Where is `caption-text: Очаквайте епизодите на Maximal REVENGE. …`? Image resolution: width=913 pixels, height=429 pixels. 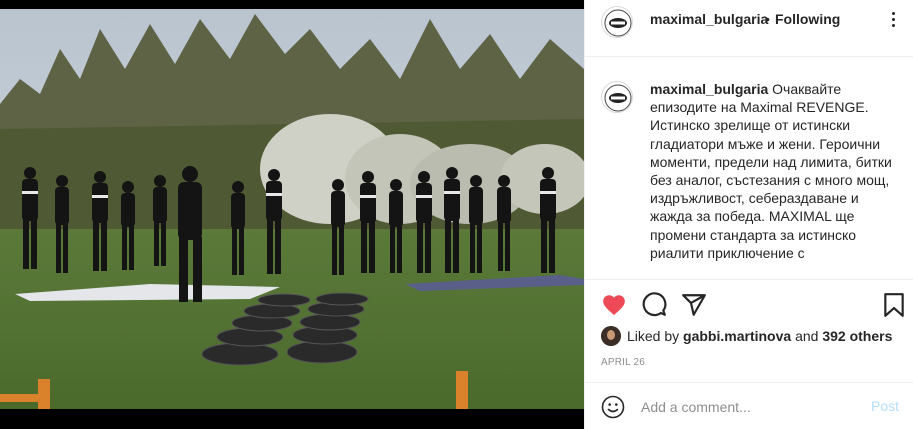 caption-text: Очаквайте епизодите на Maximal REVENGE. … is located at coordinates (771, 171).